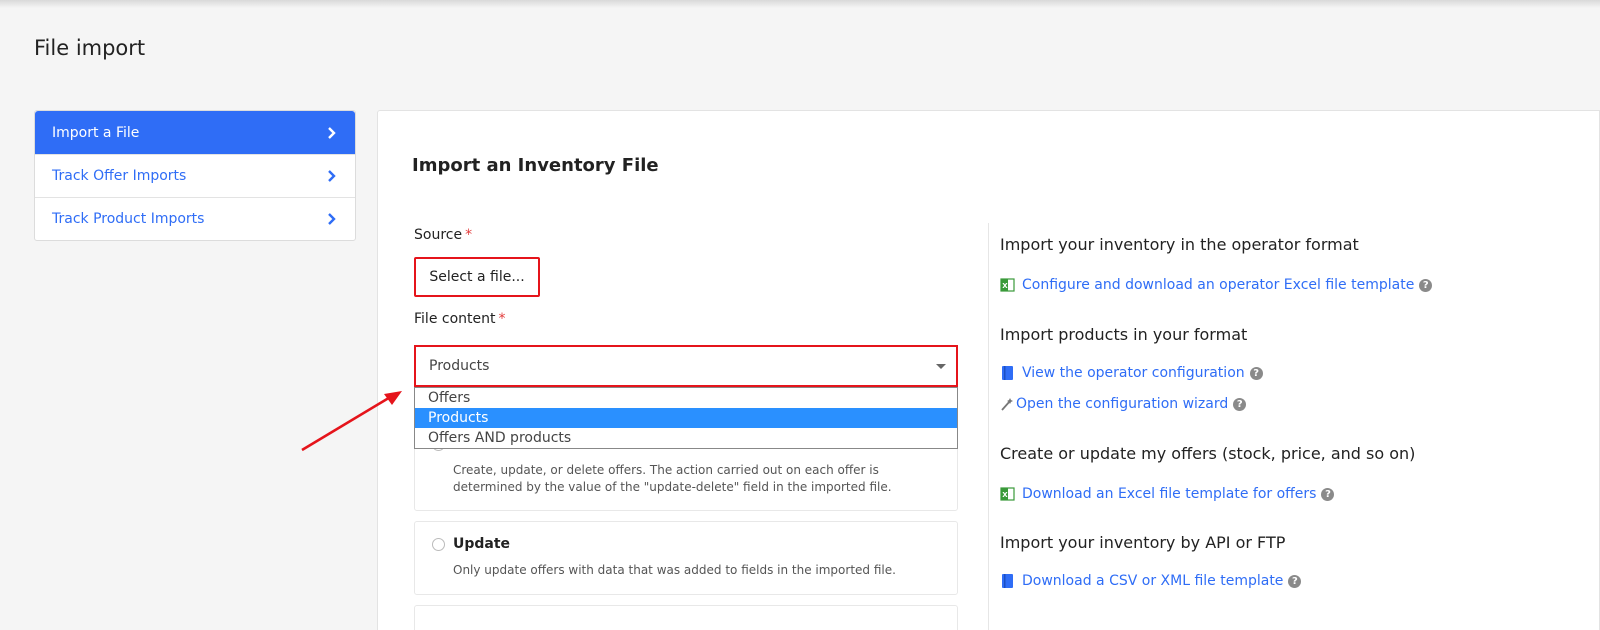 This screenshot has height=630, width=1600. I want to click on option-products: Products, so click(686, 418).